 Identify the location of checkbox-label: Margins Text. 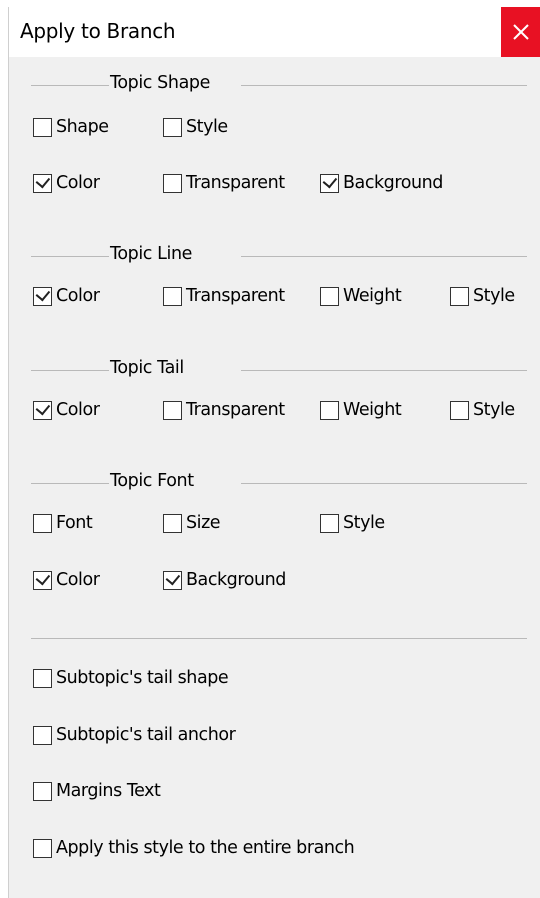
(108, 791).